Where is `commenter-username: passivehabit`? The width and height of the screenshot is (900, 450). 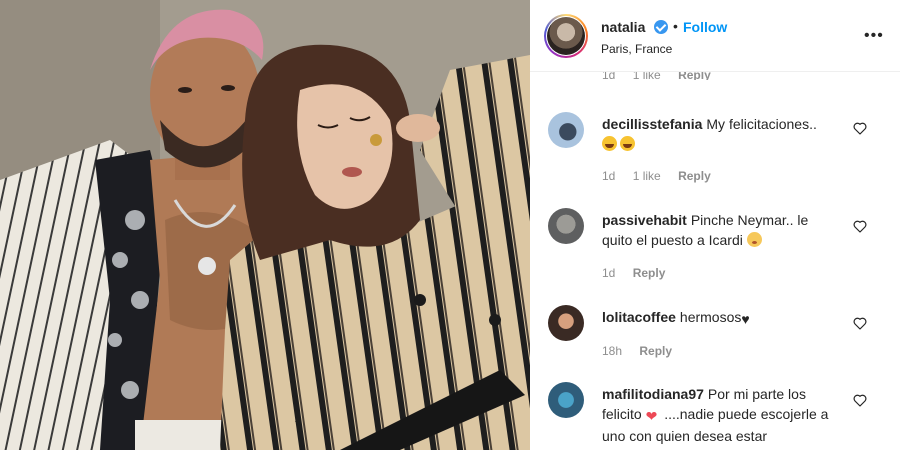 commenter-username: passivehabit is located at coordinates (644, 220).